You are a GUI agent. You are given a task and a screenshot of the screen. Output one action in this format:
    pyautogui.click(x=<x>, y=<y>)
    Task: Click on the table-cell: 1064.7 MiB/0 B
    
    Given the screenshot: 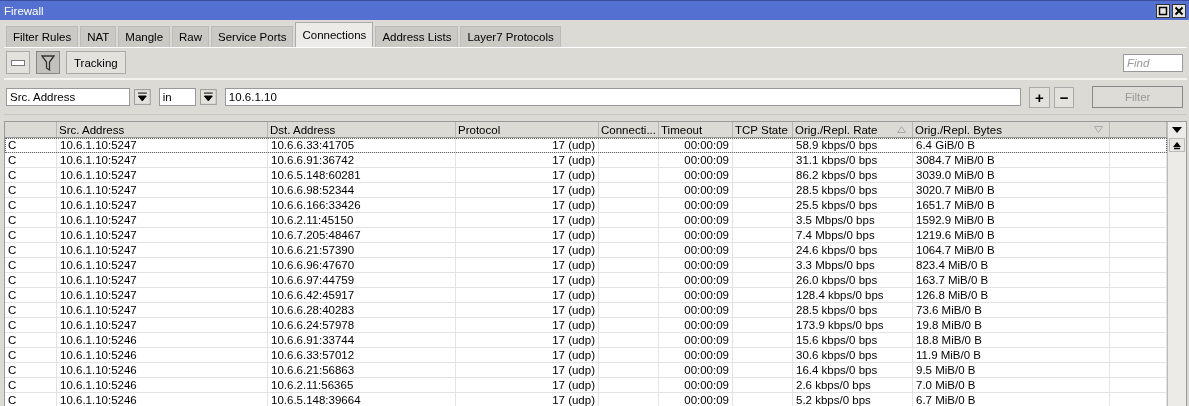 What is the action you would take?
    pyautogui.click(x=955, y=250)
    